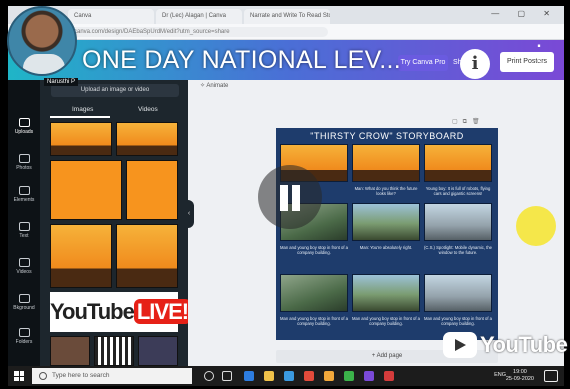 Image resolution: width=570 pixels, height=389 pixels. I want to click on taskbar-search-input: Type here to search, so click(112, 376).